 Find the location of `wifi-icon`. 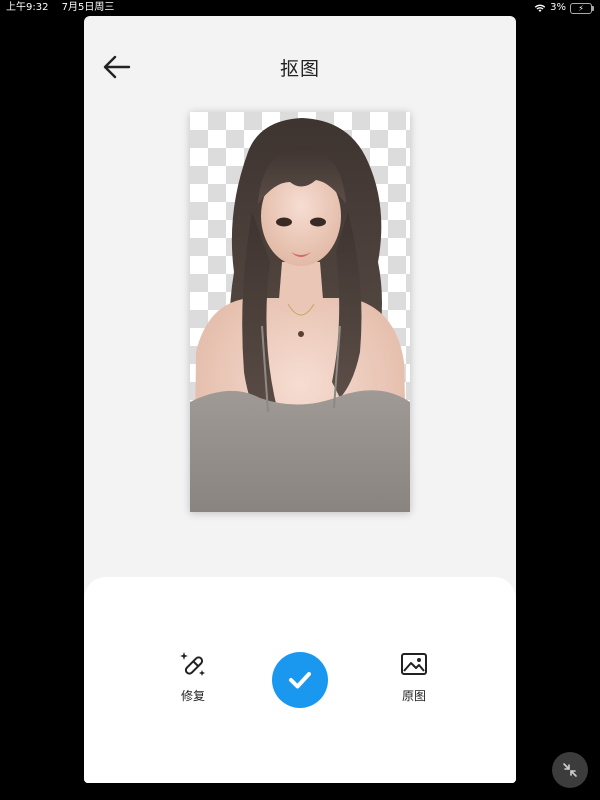

wifi-icon is located at coordinates (540, 8).